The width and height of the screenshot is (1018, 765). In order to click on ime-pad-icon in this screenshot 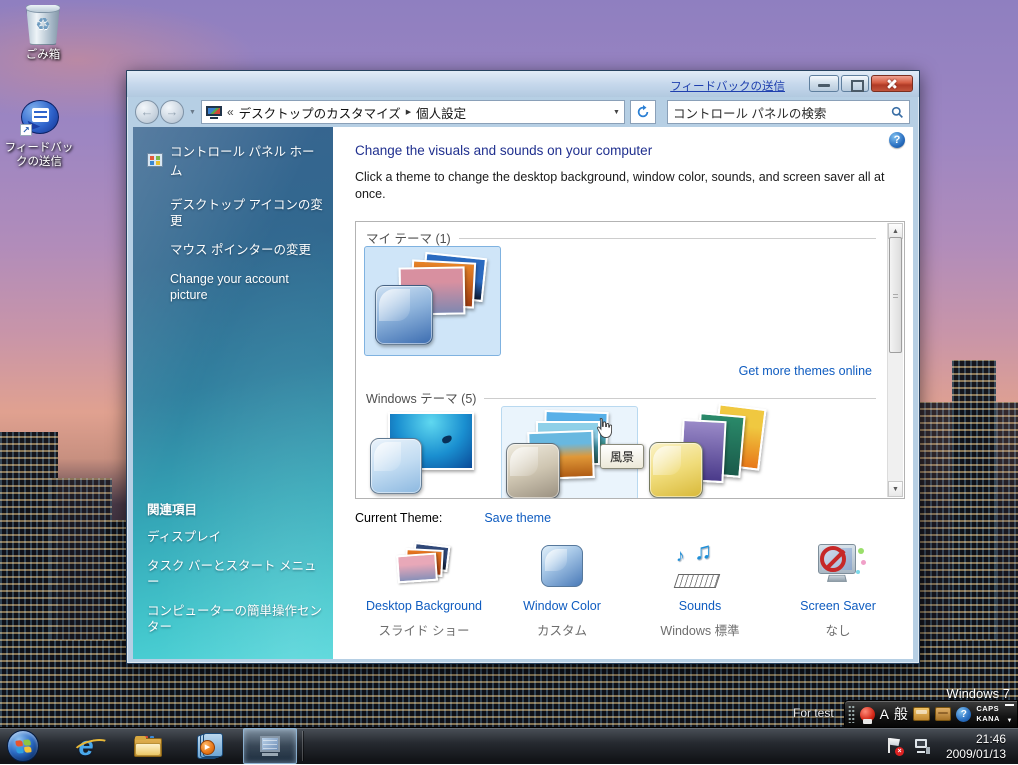, I will do `click(921, 714)`.